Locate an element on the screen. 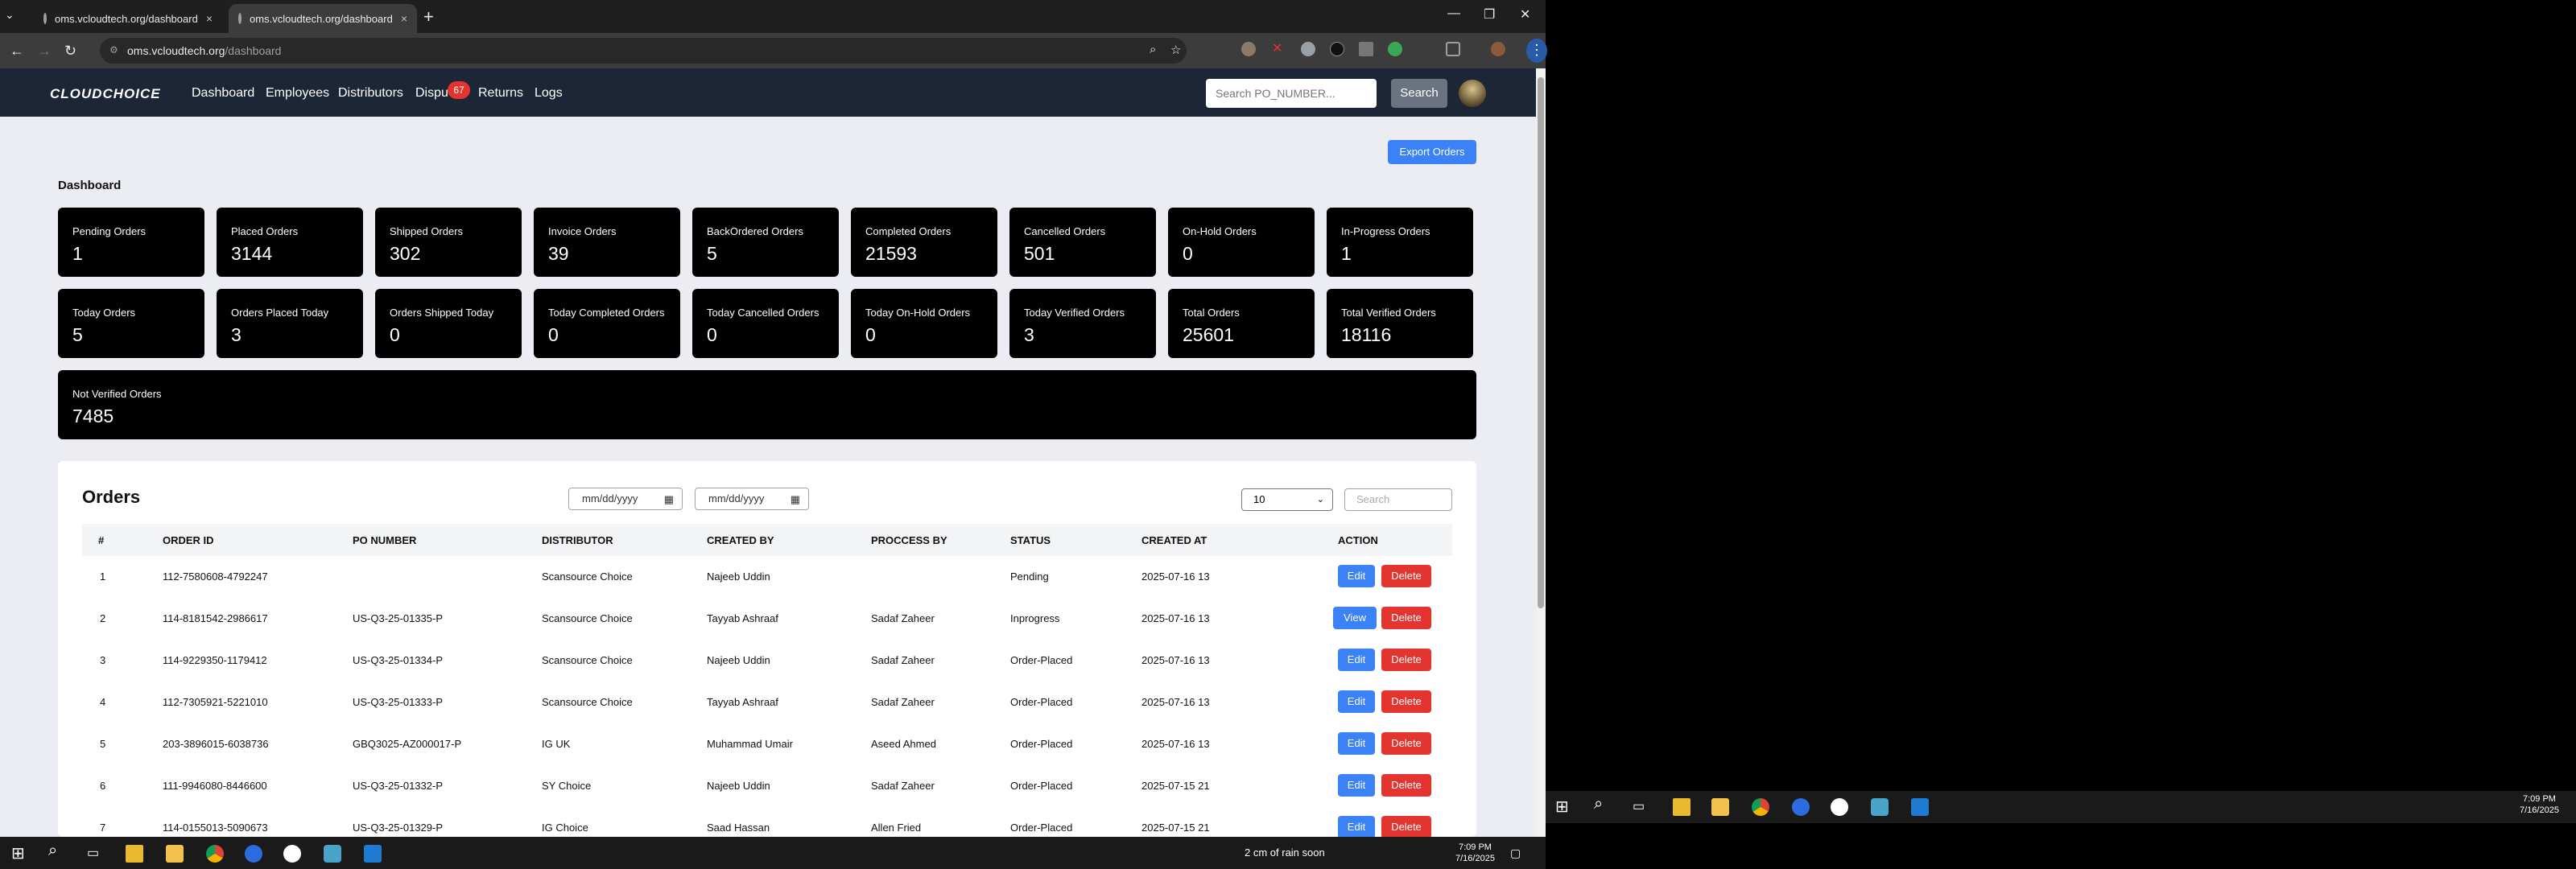 This screenshot has height=869, width=2576. stat-card-placed-today: Orders Placed Today 3 is located at coordinates (290, 323).